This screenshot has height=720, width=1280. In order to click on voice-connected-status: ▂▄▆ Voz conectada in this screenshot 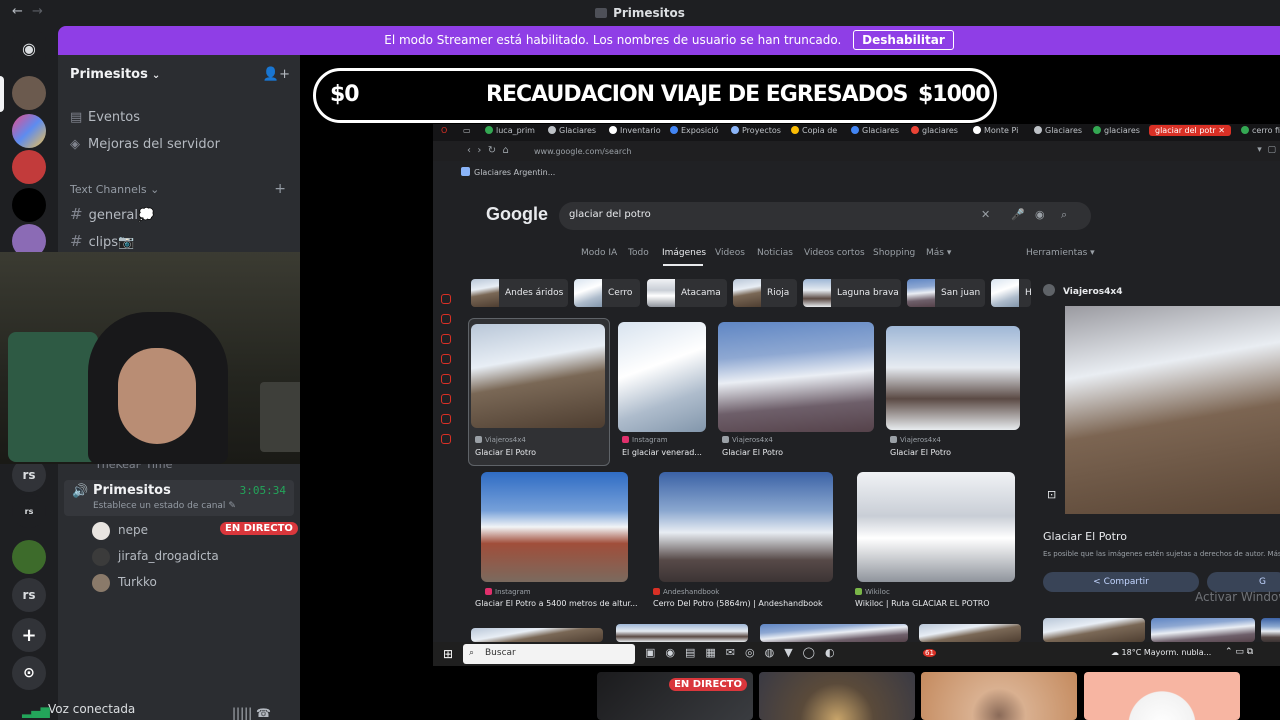, I will do `click(78, 710)`.